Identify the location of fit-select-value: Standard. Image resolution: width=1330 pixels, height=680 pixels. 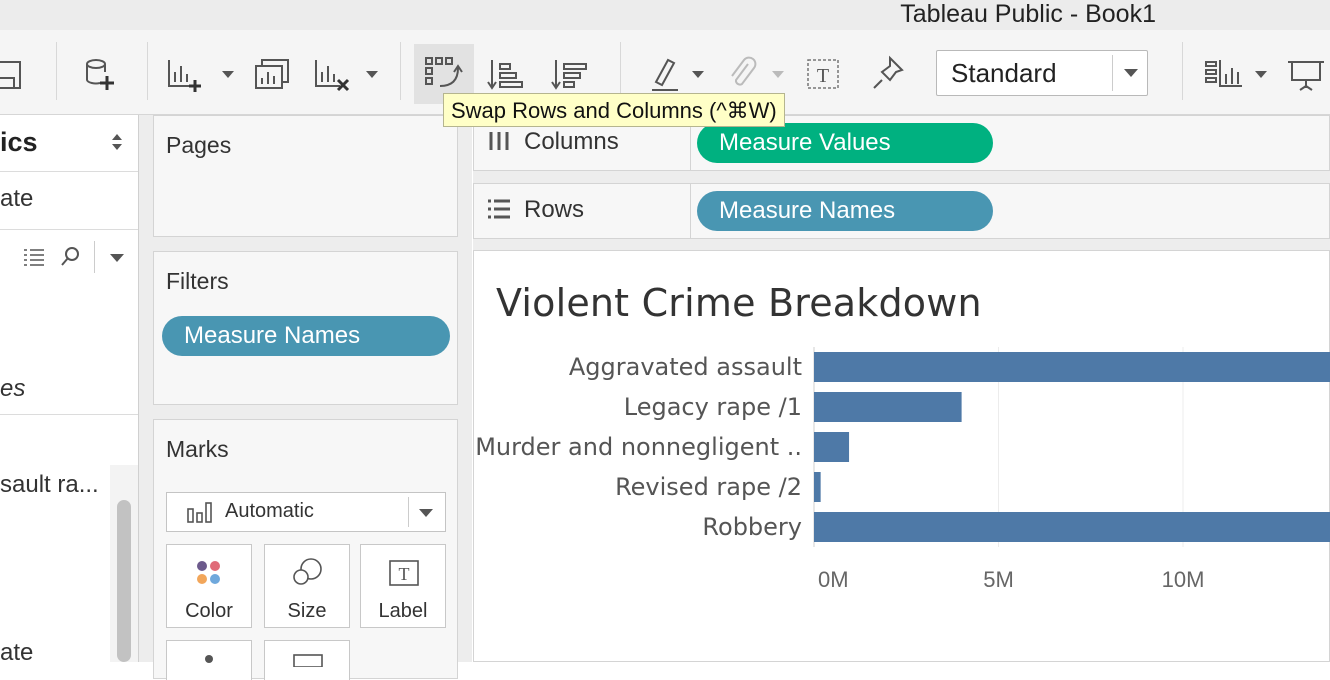
(1004, 73).